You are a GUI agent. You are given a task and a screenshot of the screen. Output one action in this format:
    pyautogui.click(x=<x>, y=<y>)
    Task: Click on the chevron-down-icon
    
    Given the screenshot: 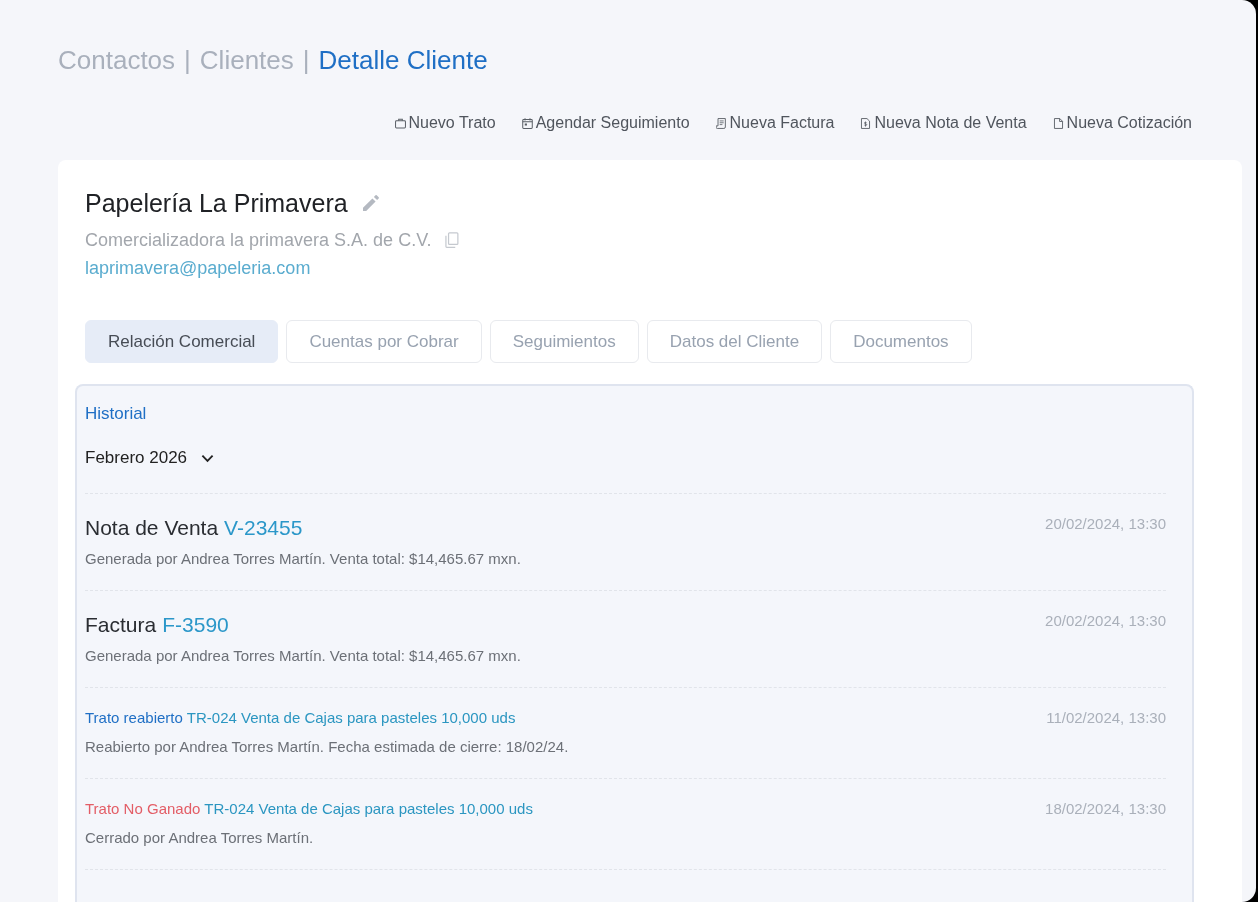 What is the action you would take?
    pyautogui.click(x=208, y=458)
    